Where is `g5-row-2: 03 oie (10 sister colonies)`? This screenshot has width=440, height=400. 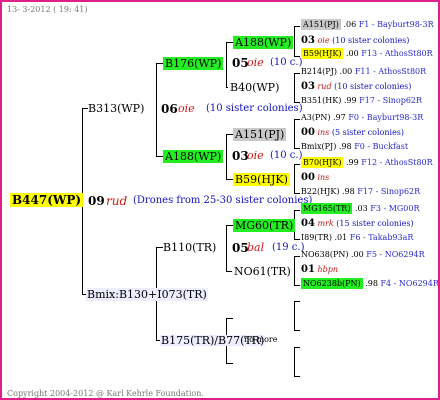 g5-row-2: 03 oie (10 sister colonies) is located at coordinates (355, 41).